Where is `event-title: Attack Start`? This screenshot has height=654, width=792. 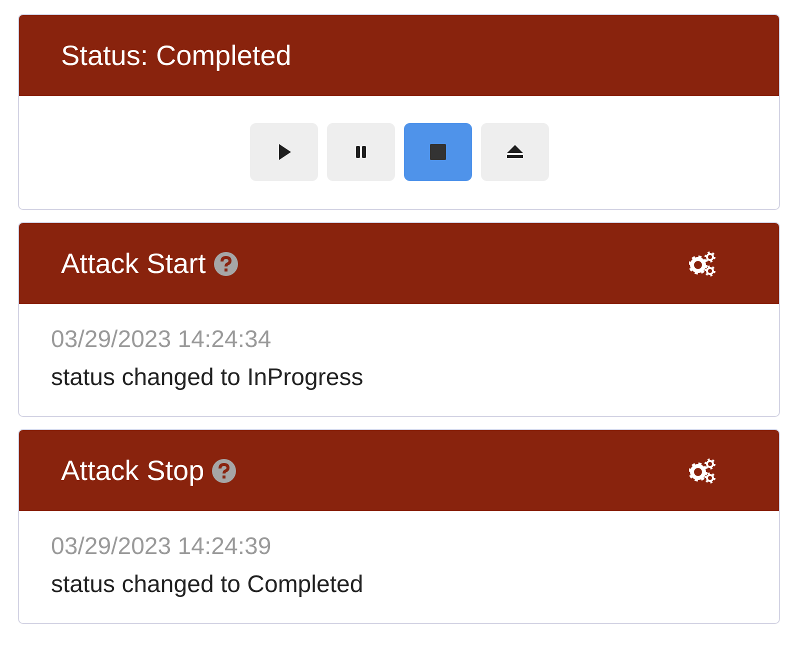
event-title: Attack Start is located at coordinates (133, 264).